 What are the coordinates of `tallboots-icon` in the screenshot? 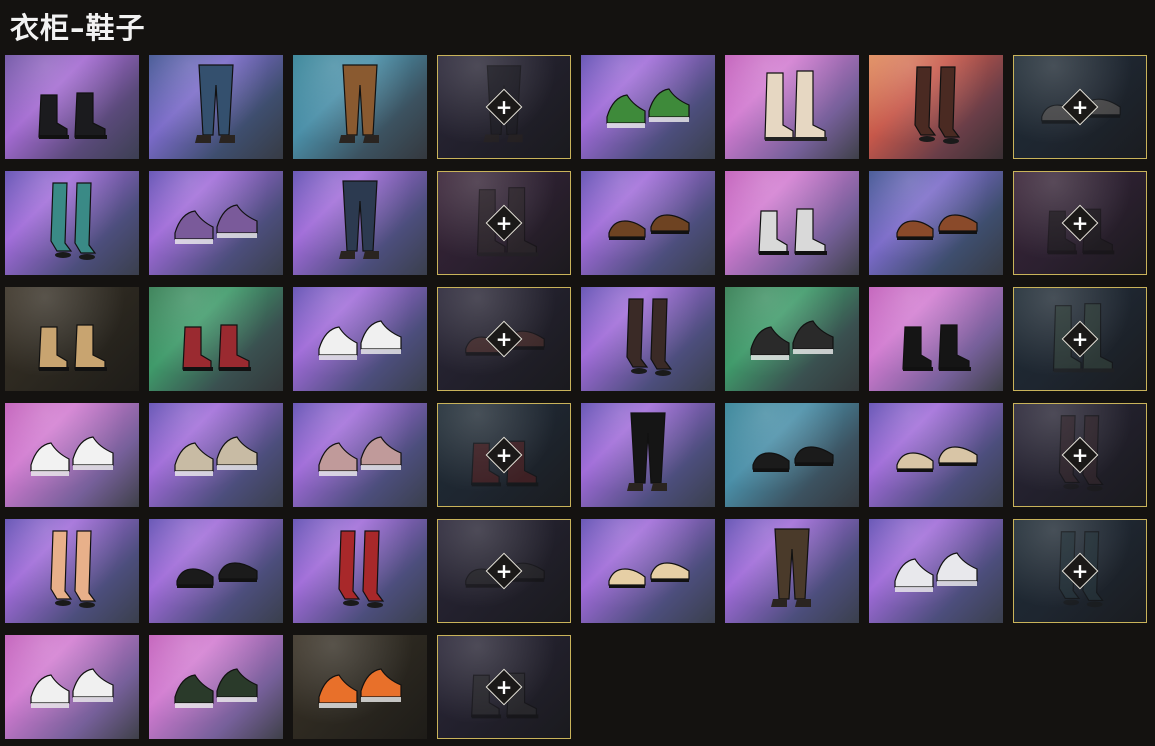 It's located at (795, 105).